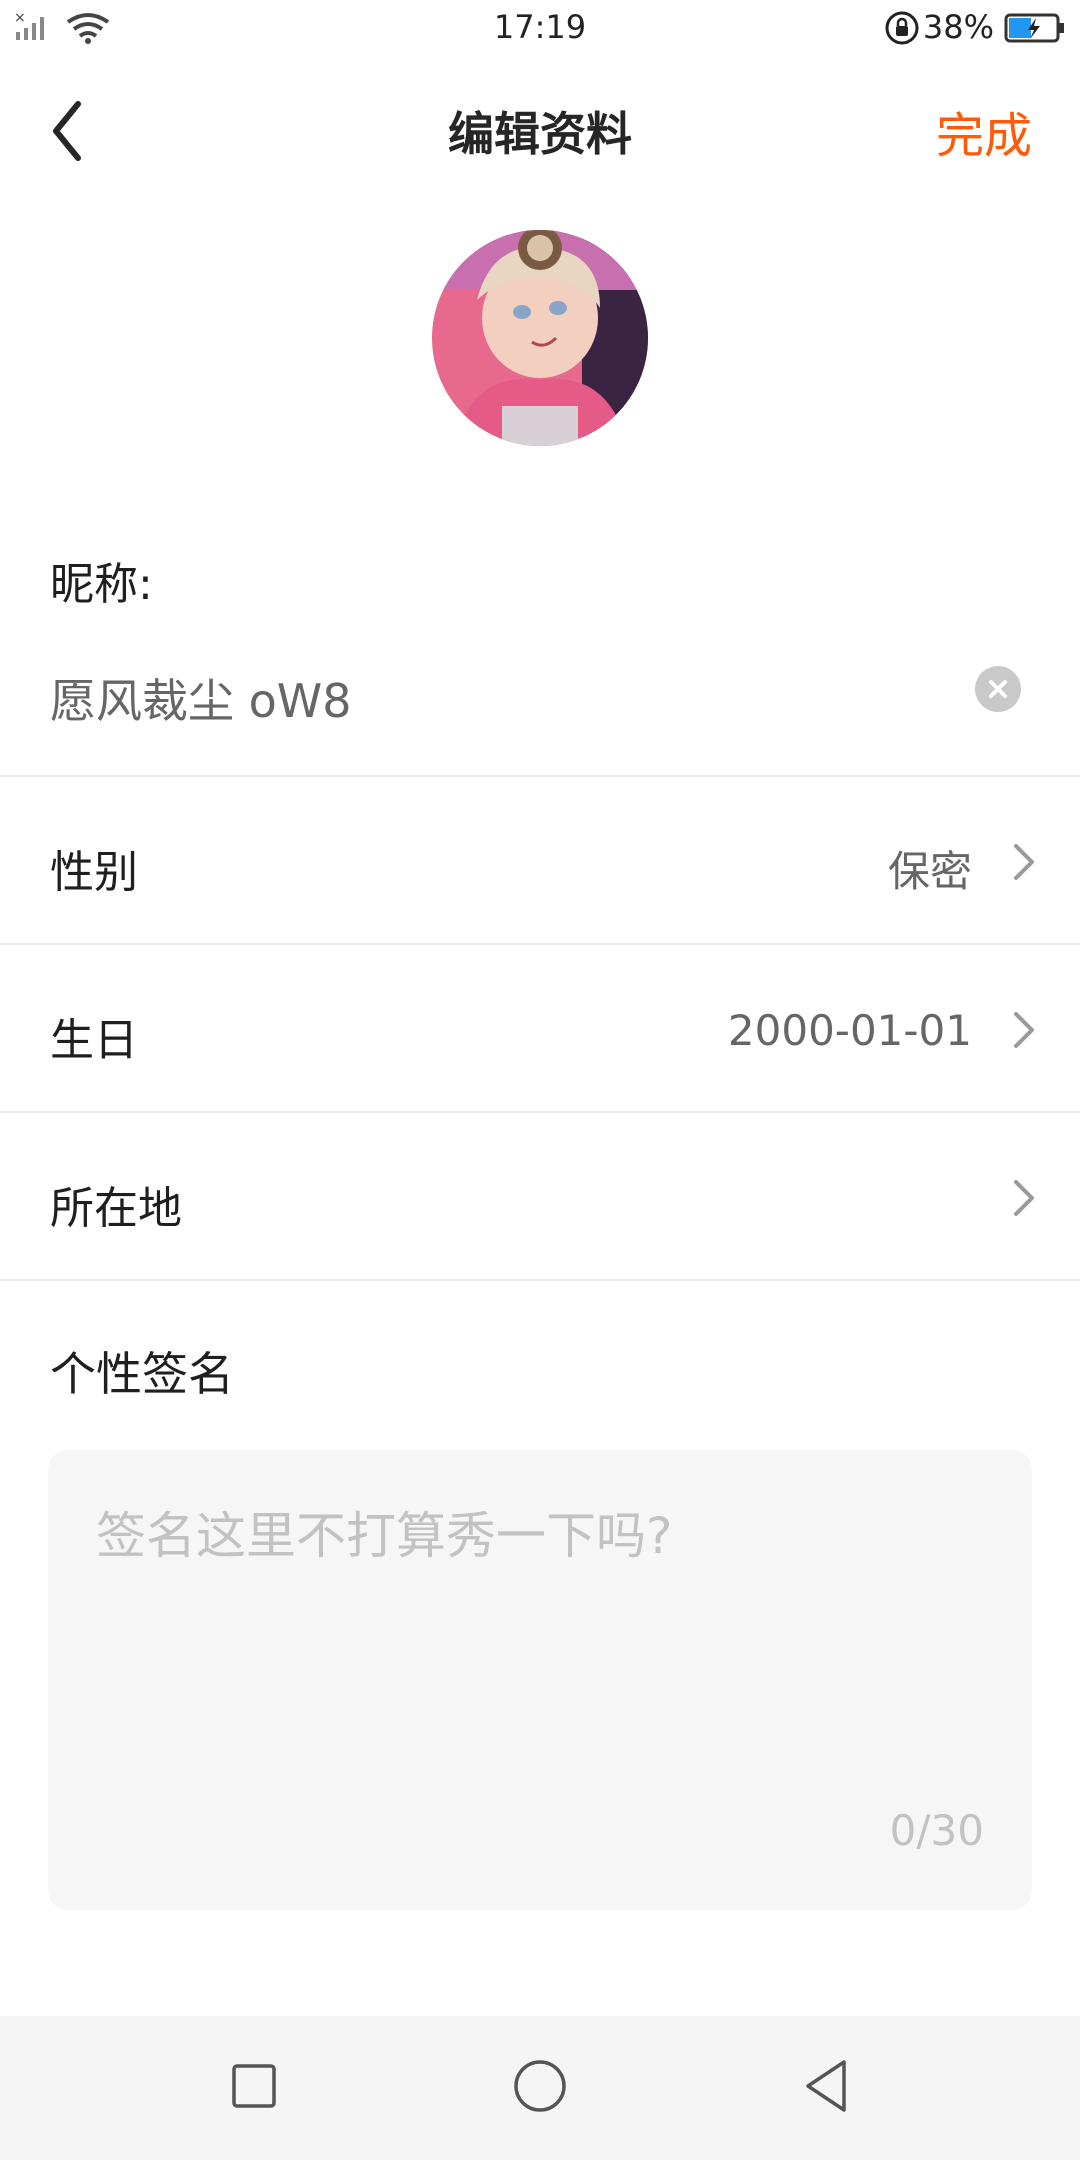 The width and height of the screenshot is (1080, 2160). What do you see at coordinates (826, 2086) in the screenshot?
I see `back-triangle-icon` at bounding box center [826, 2086].